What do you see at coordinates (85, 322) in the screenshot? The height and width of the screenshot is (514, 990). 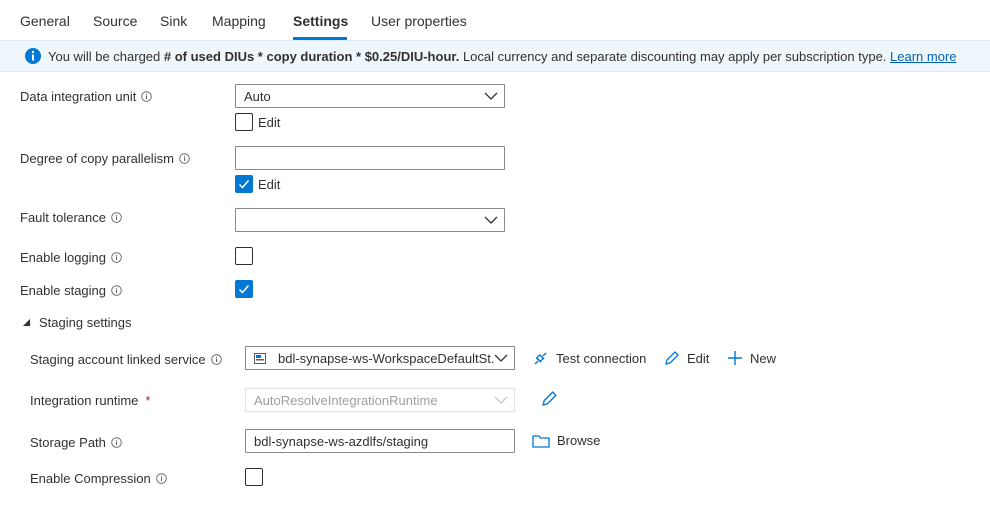 I see `staging-settings-title: Staging settings` at bounding box center [85, 322].